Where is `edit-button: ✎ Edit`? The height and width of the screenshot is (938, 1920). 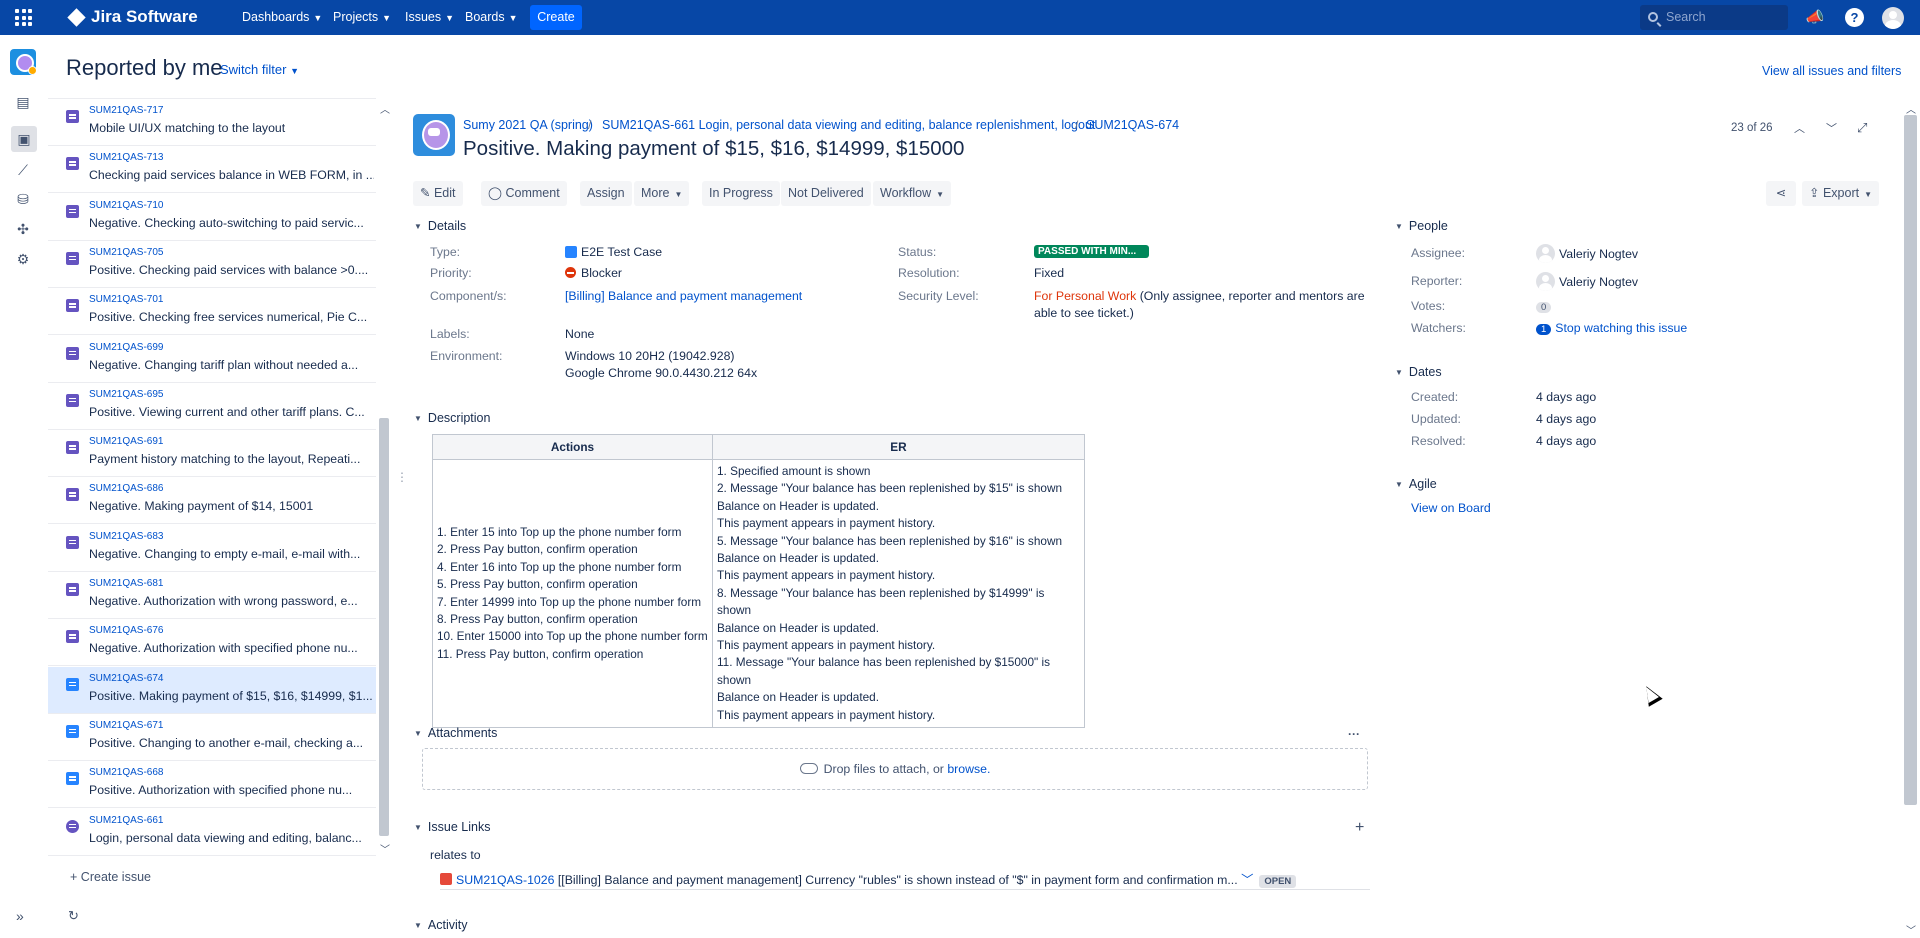 edit-button: ✎ Edit is located at coordinates (438, 193).